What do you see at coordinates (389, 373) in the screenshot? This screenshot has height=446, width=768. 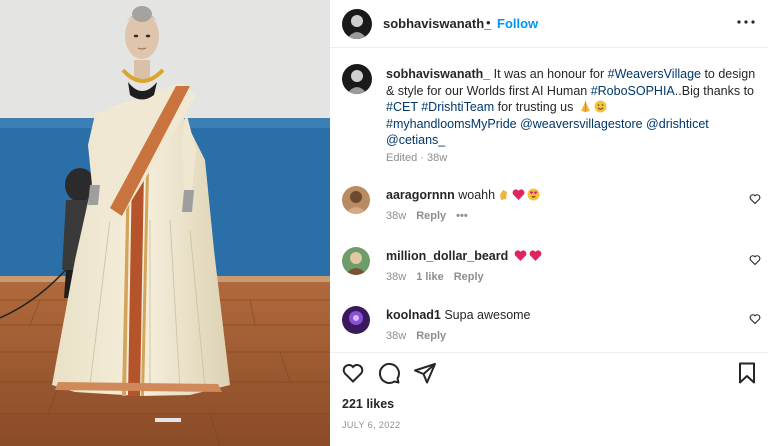 I see `comment-icon` at bounding box center [389, 373].